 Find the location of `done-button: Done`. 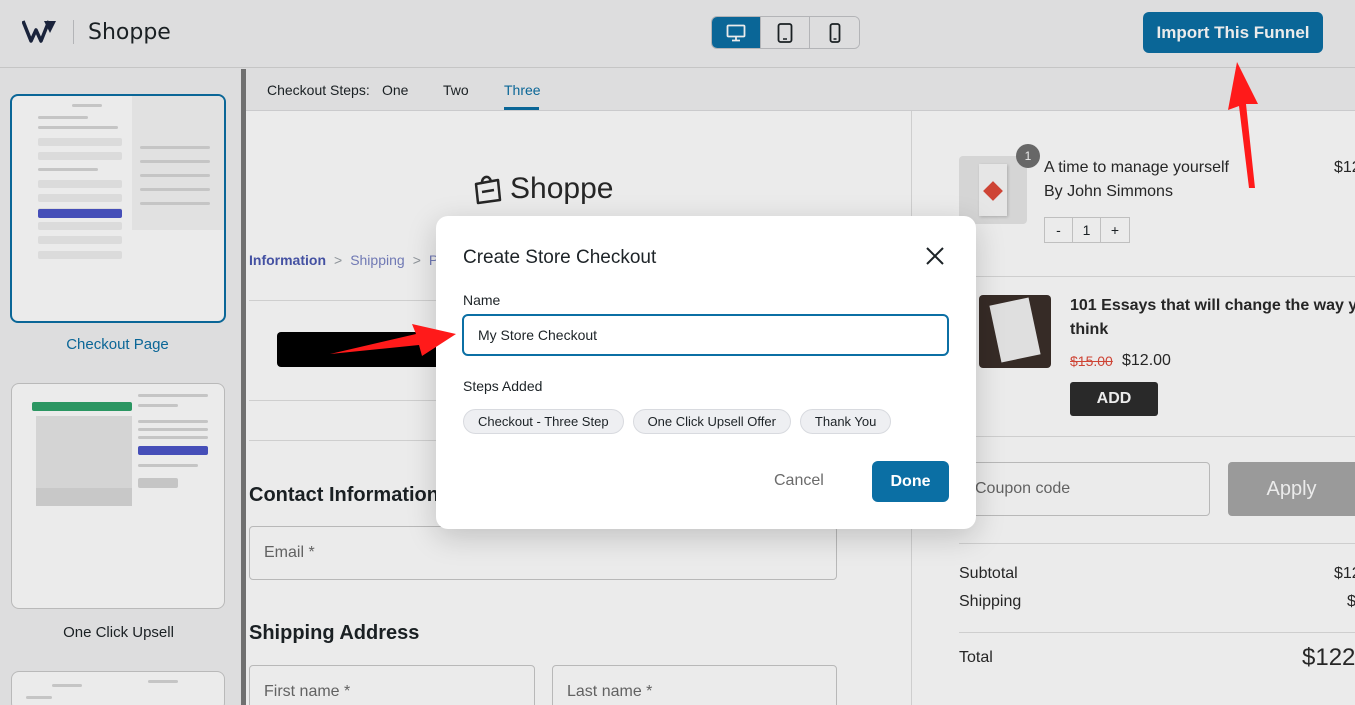

done-button: Done is located at coordinates (910, 481).